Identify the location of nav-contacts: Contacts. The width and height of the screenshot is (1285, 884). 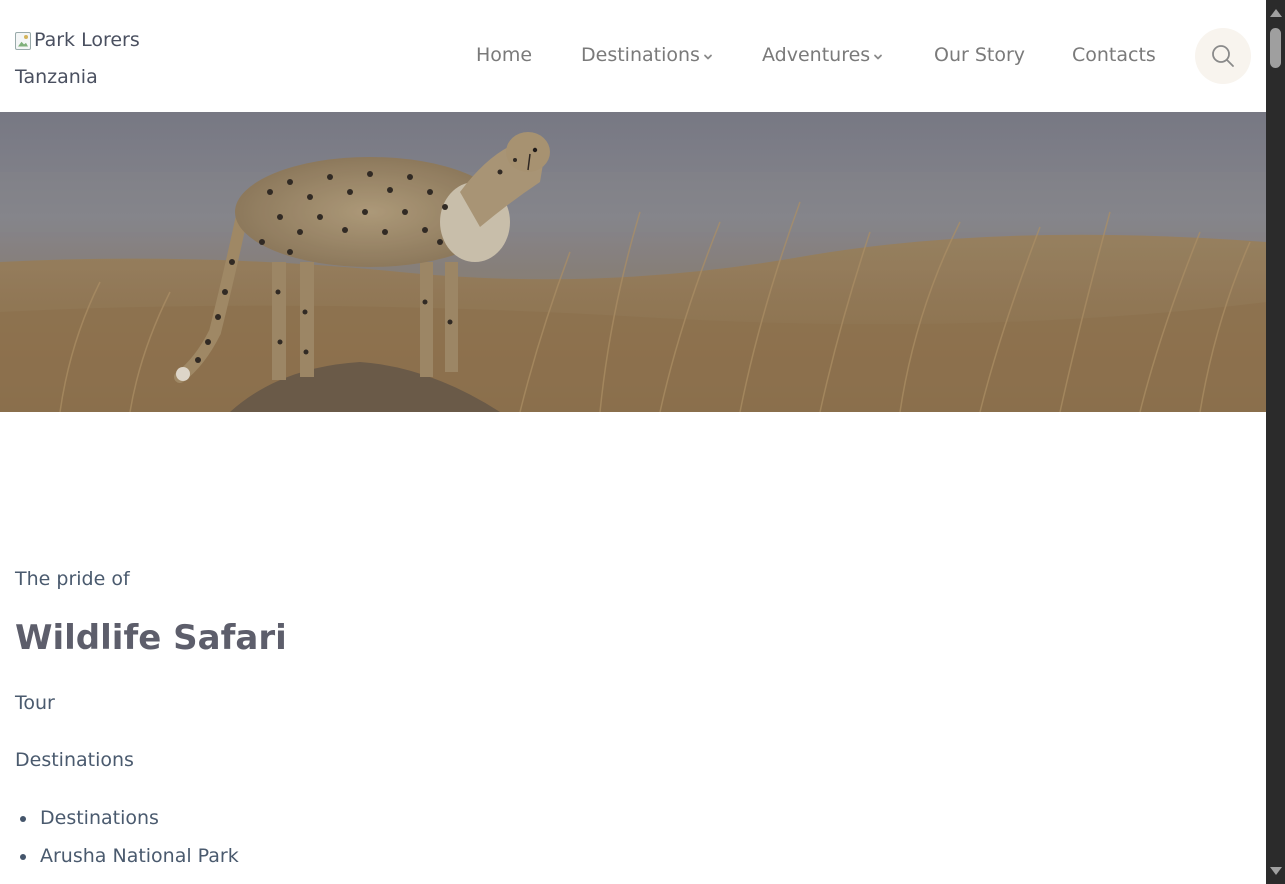
(1114, 55).